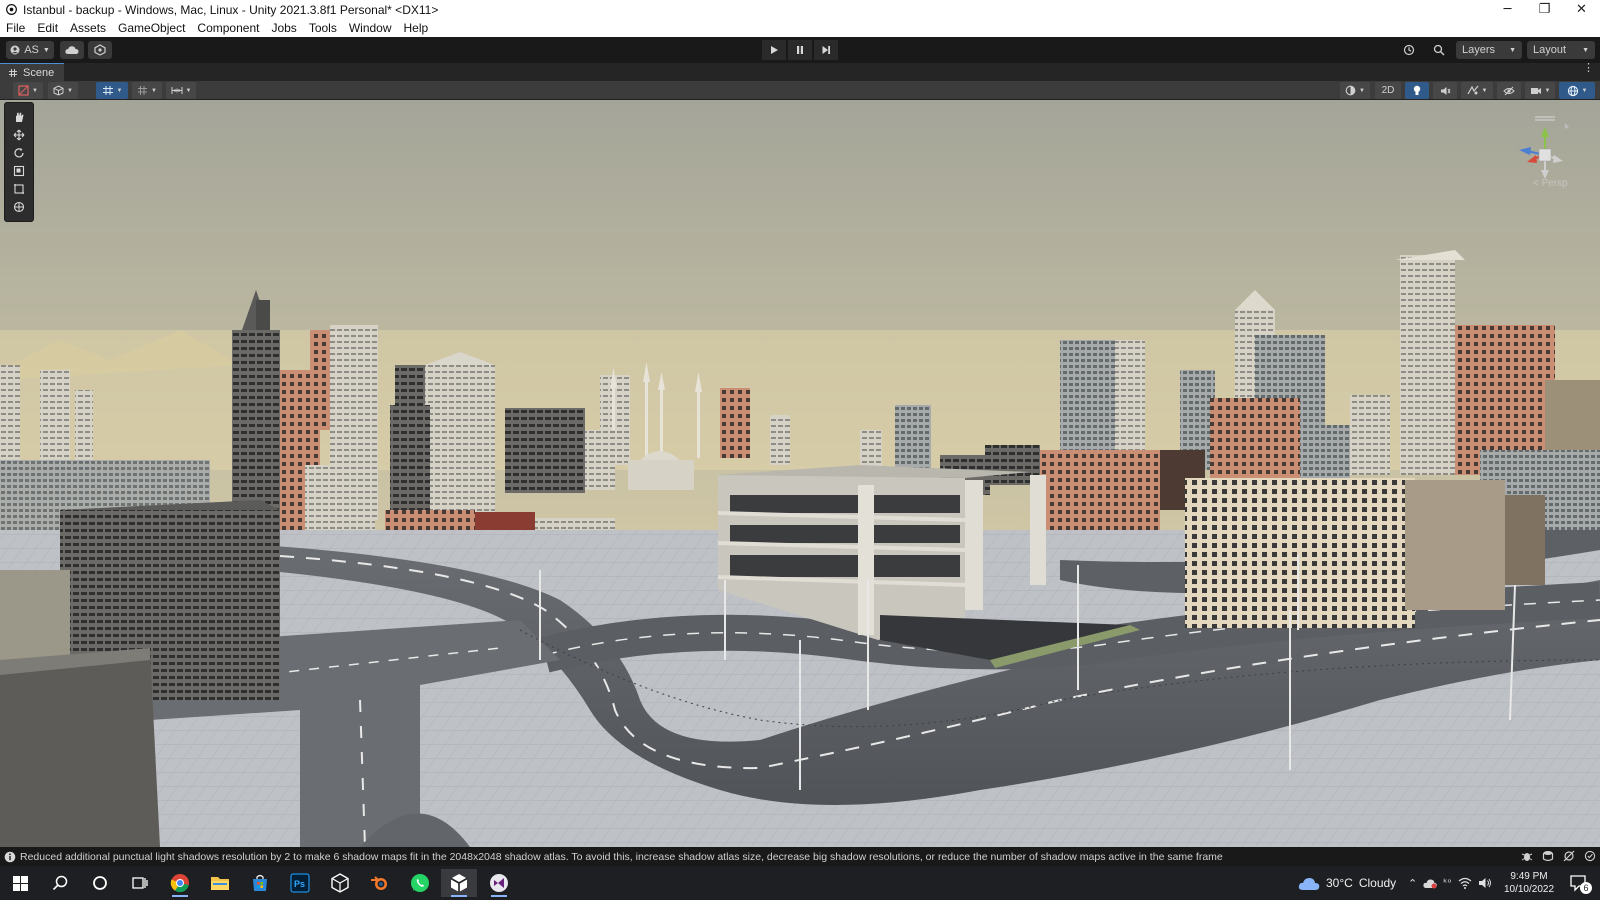 Image resolution: width=1600 pixels, height=900 pixels. Describe the element at coordinates (340, 883) in the screenshot. I see `unity-hub-button` at that location.